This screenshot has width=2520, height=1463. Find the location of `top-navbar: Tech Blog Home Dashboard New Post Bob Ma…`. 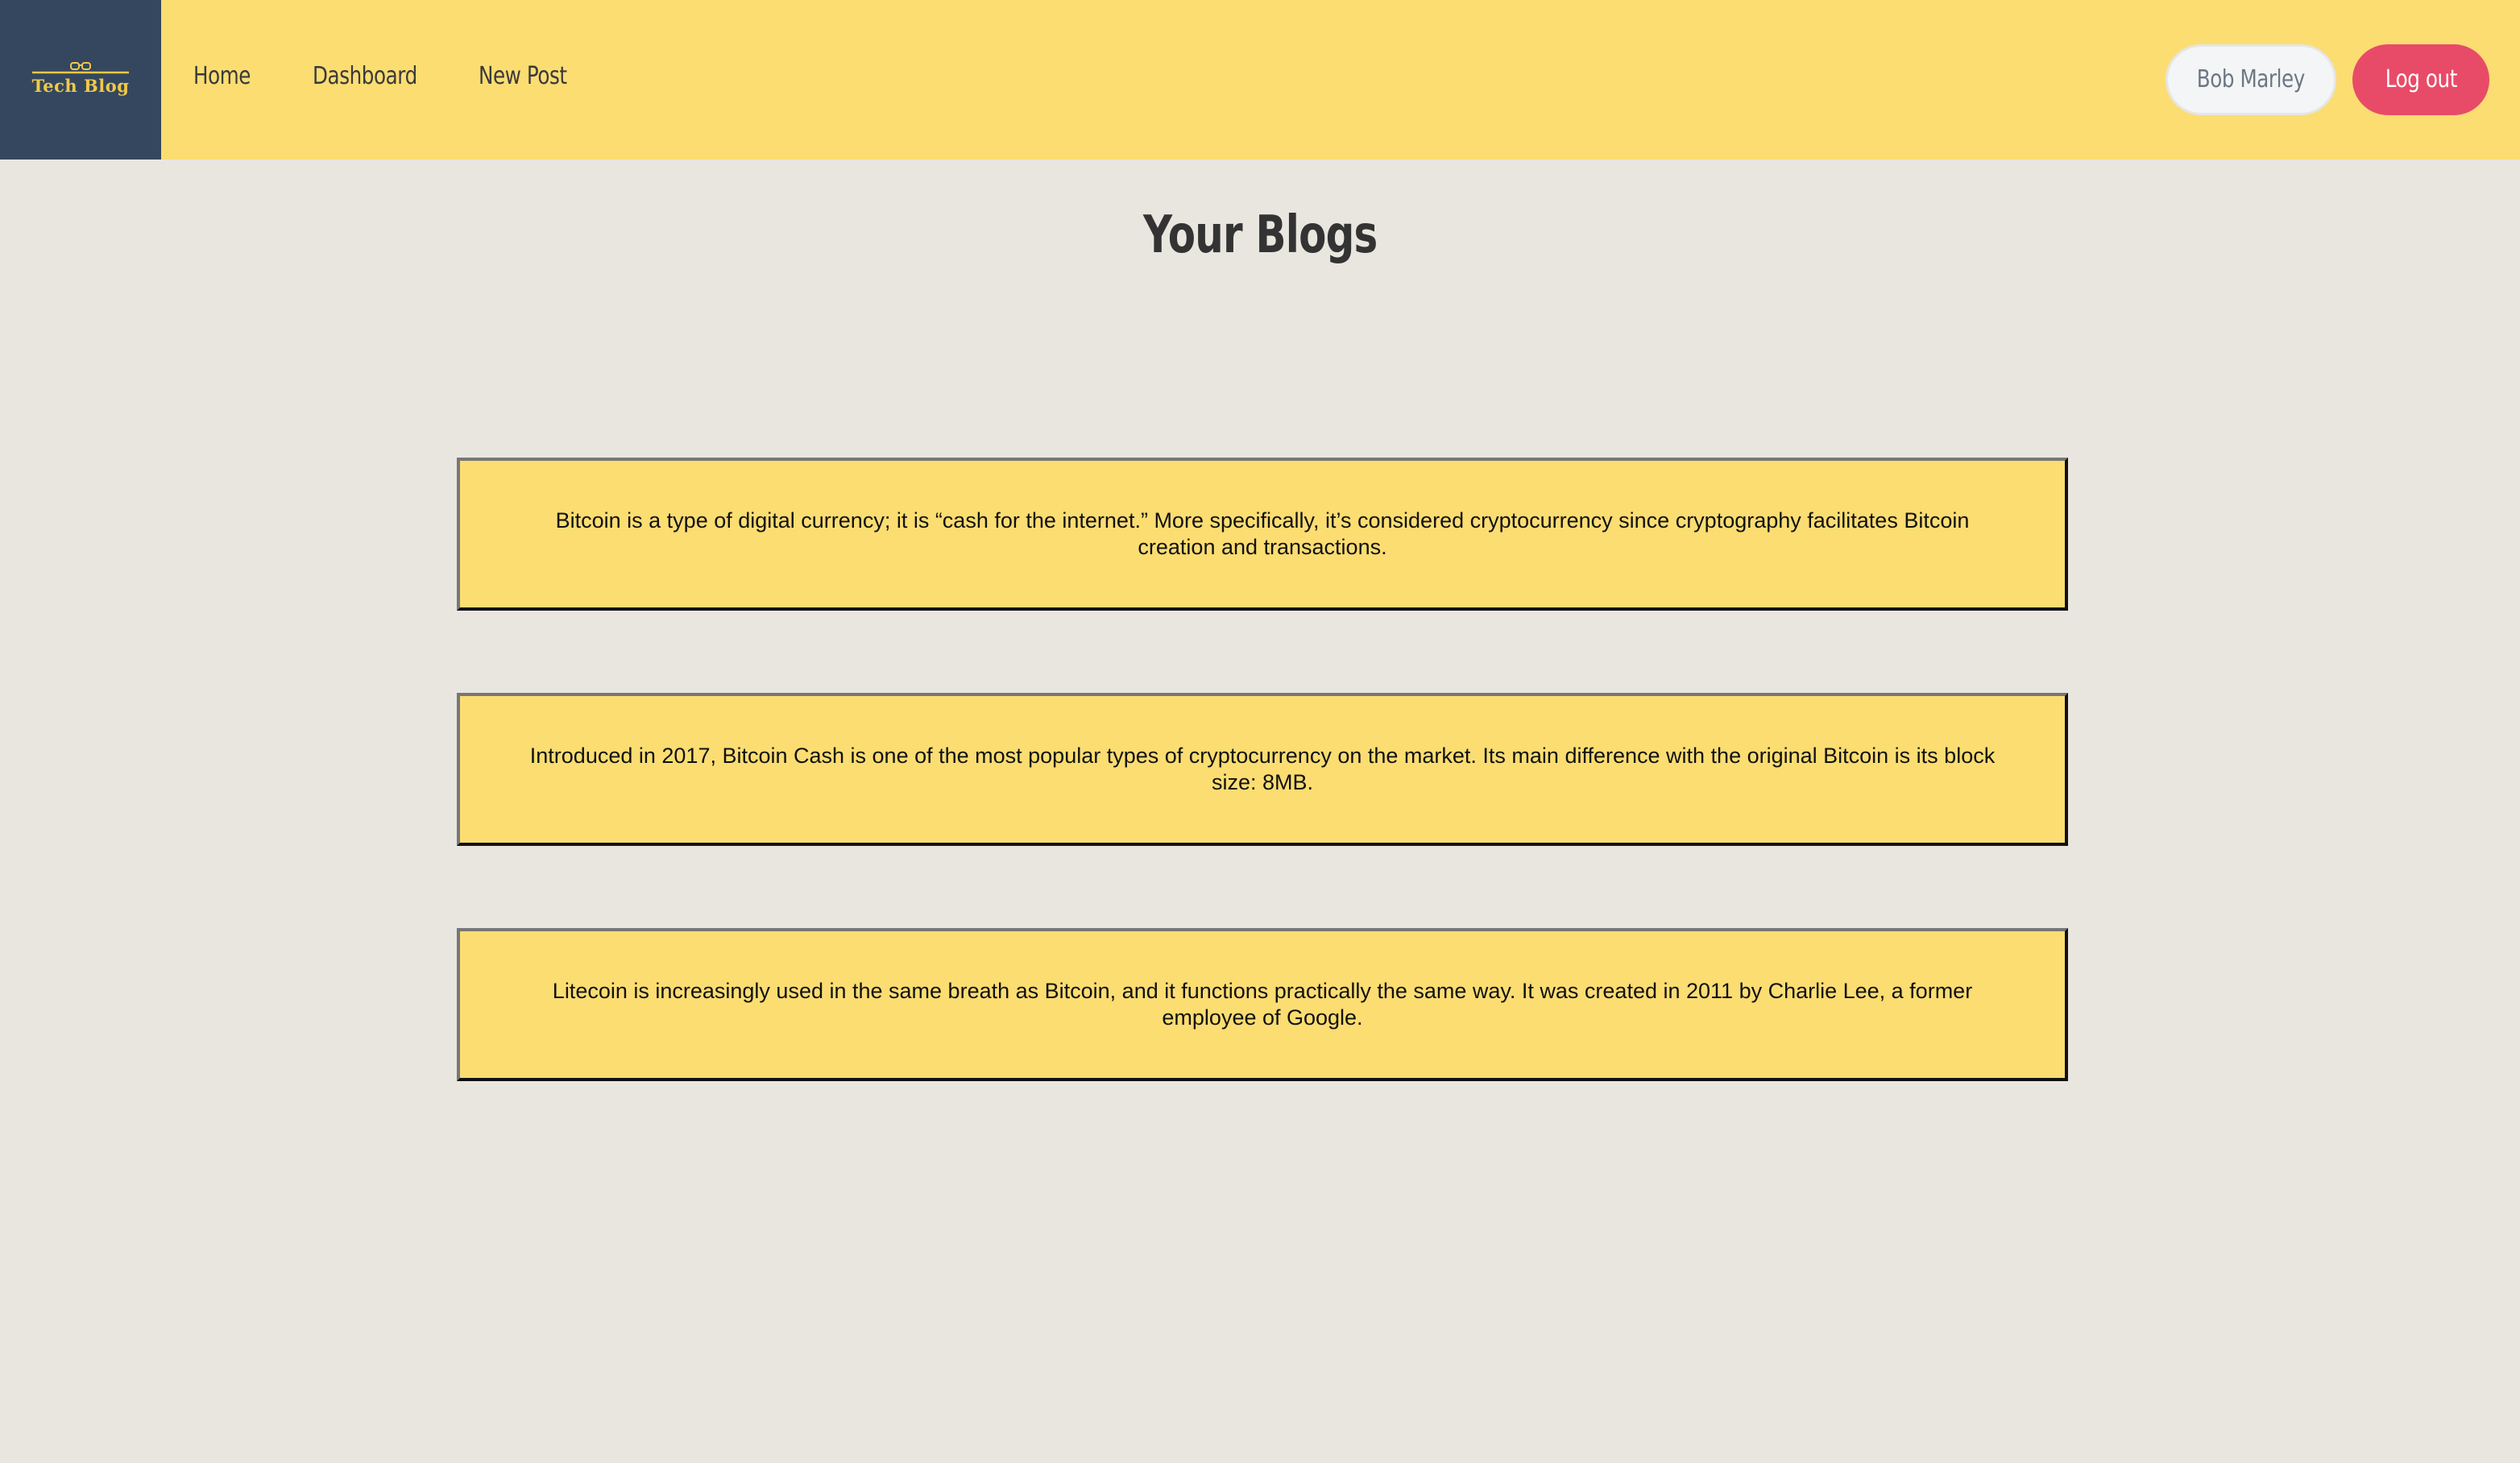

top-navbar: Tech Blog Home Dashboard New Post Bob Ma… is located at coordinates (1260, 80).